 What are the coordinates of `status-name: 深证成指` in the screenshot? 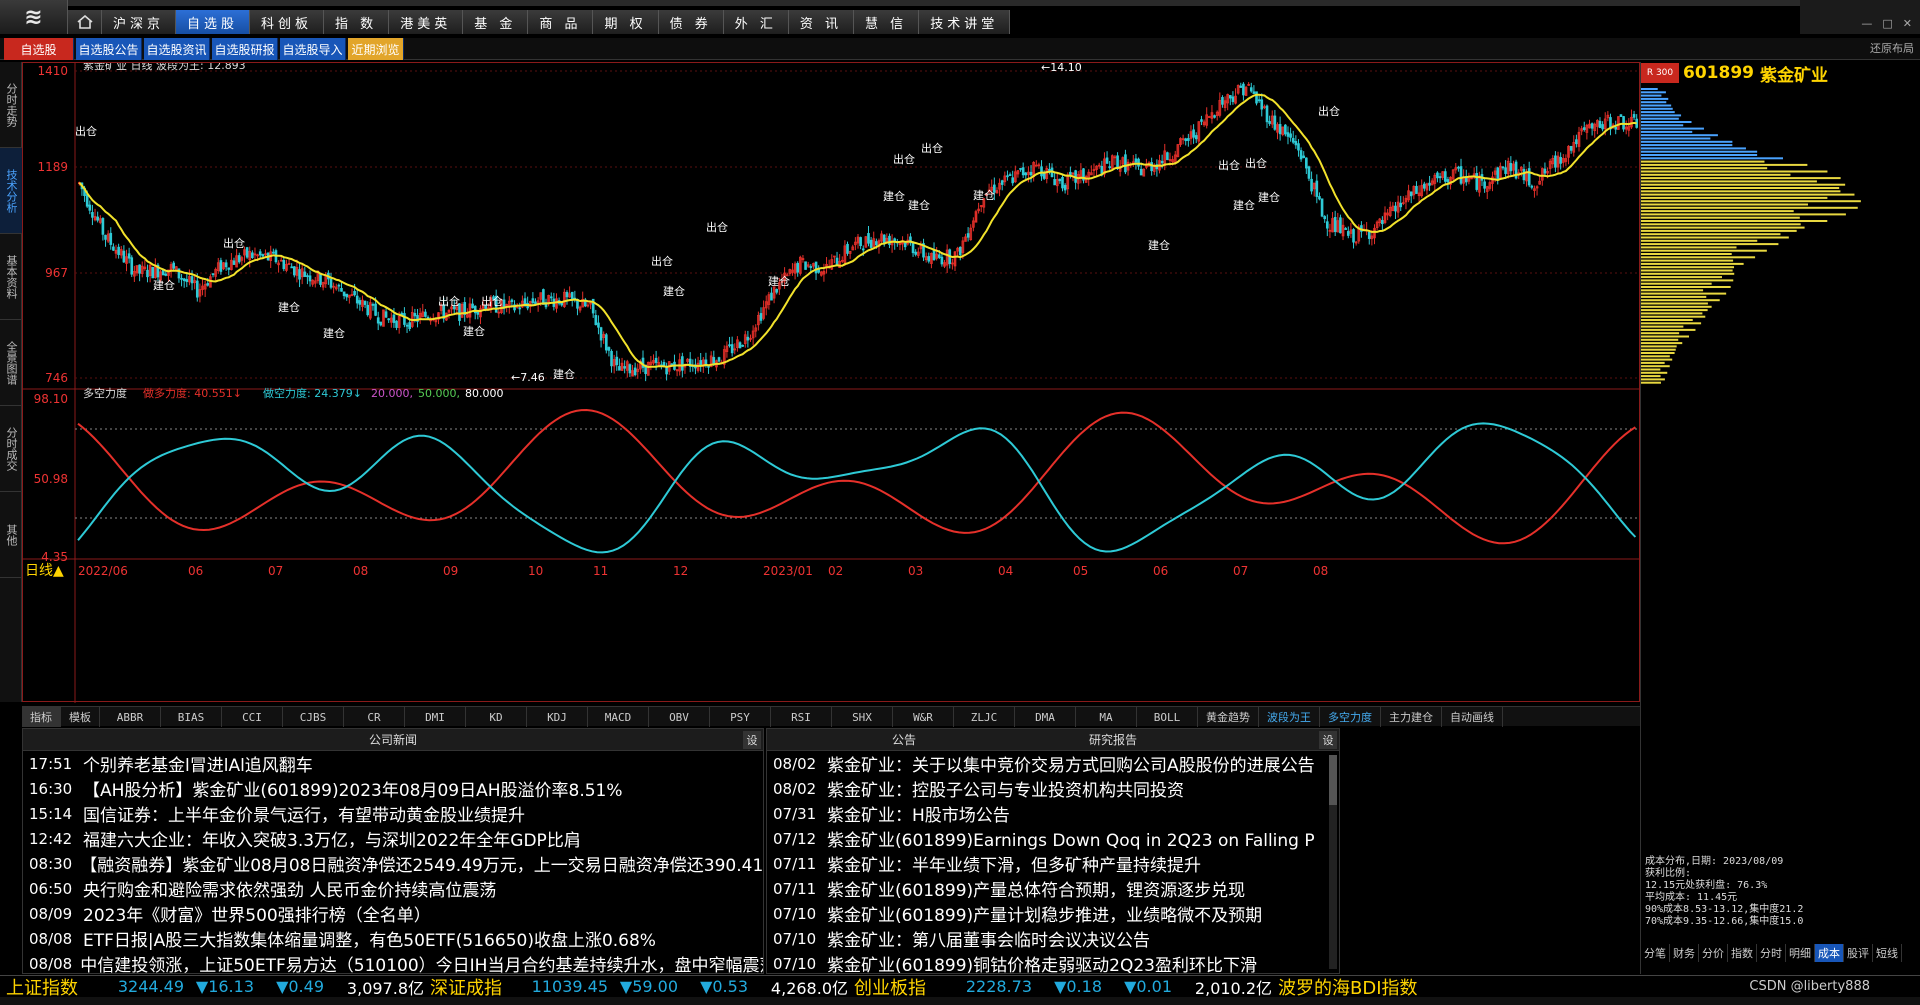 It's located at (466, 987).